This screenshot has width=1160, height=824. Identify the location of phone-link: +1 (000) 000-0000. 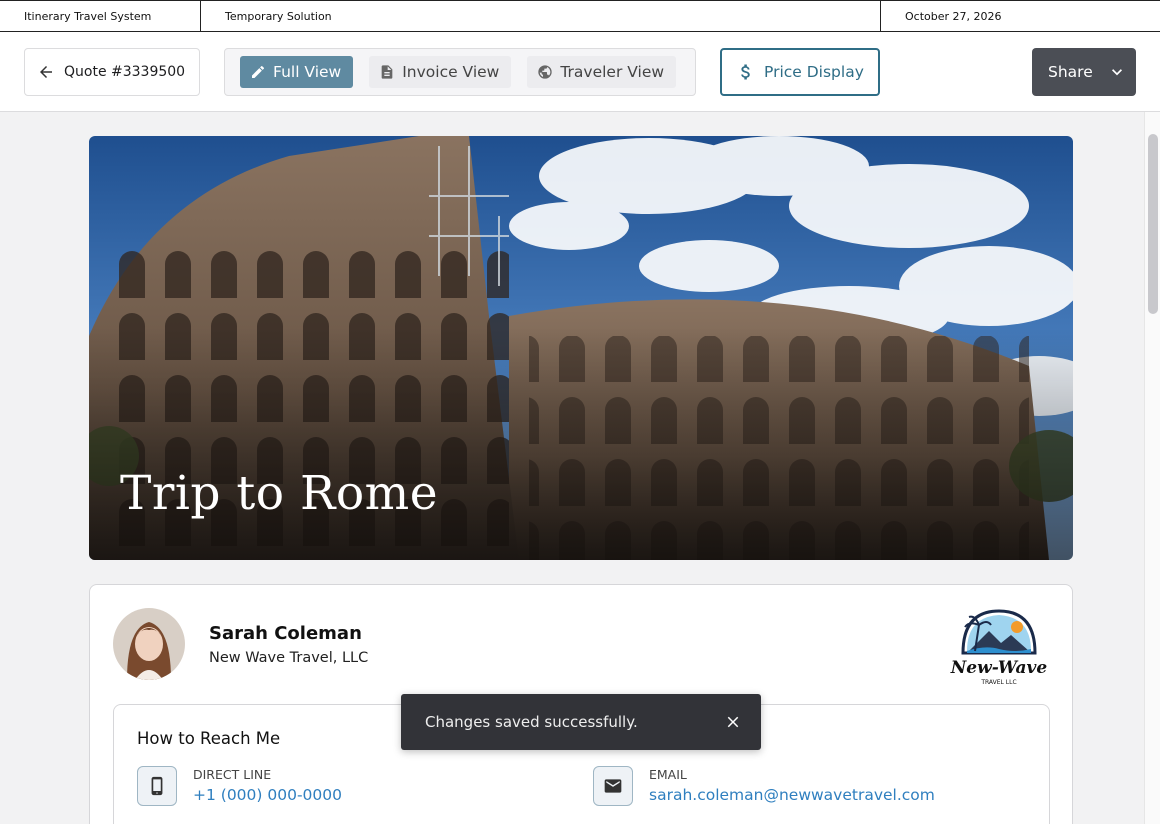
(267, 795).